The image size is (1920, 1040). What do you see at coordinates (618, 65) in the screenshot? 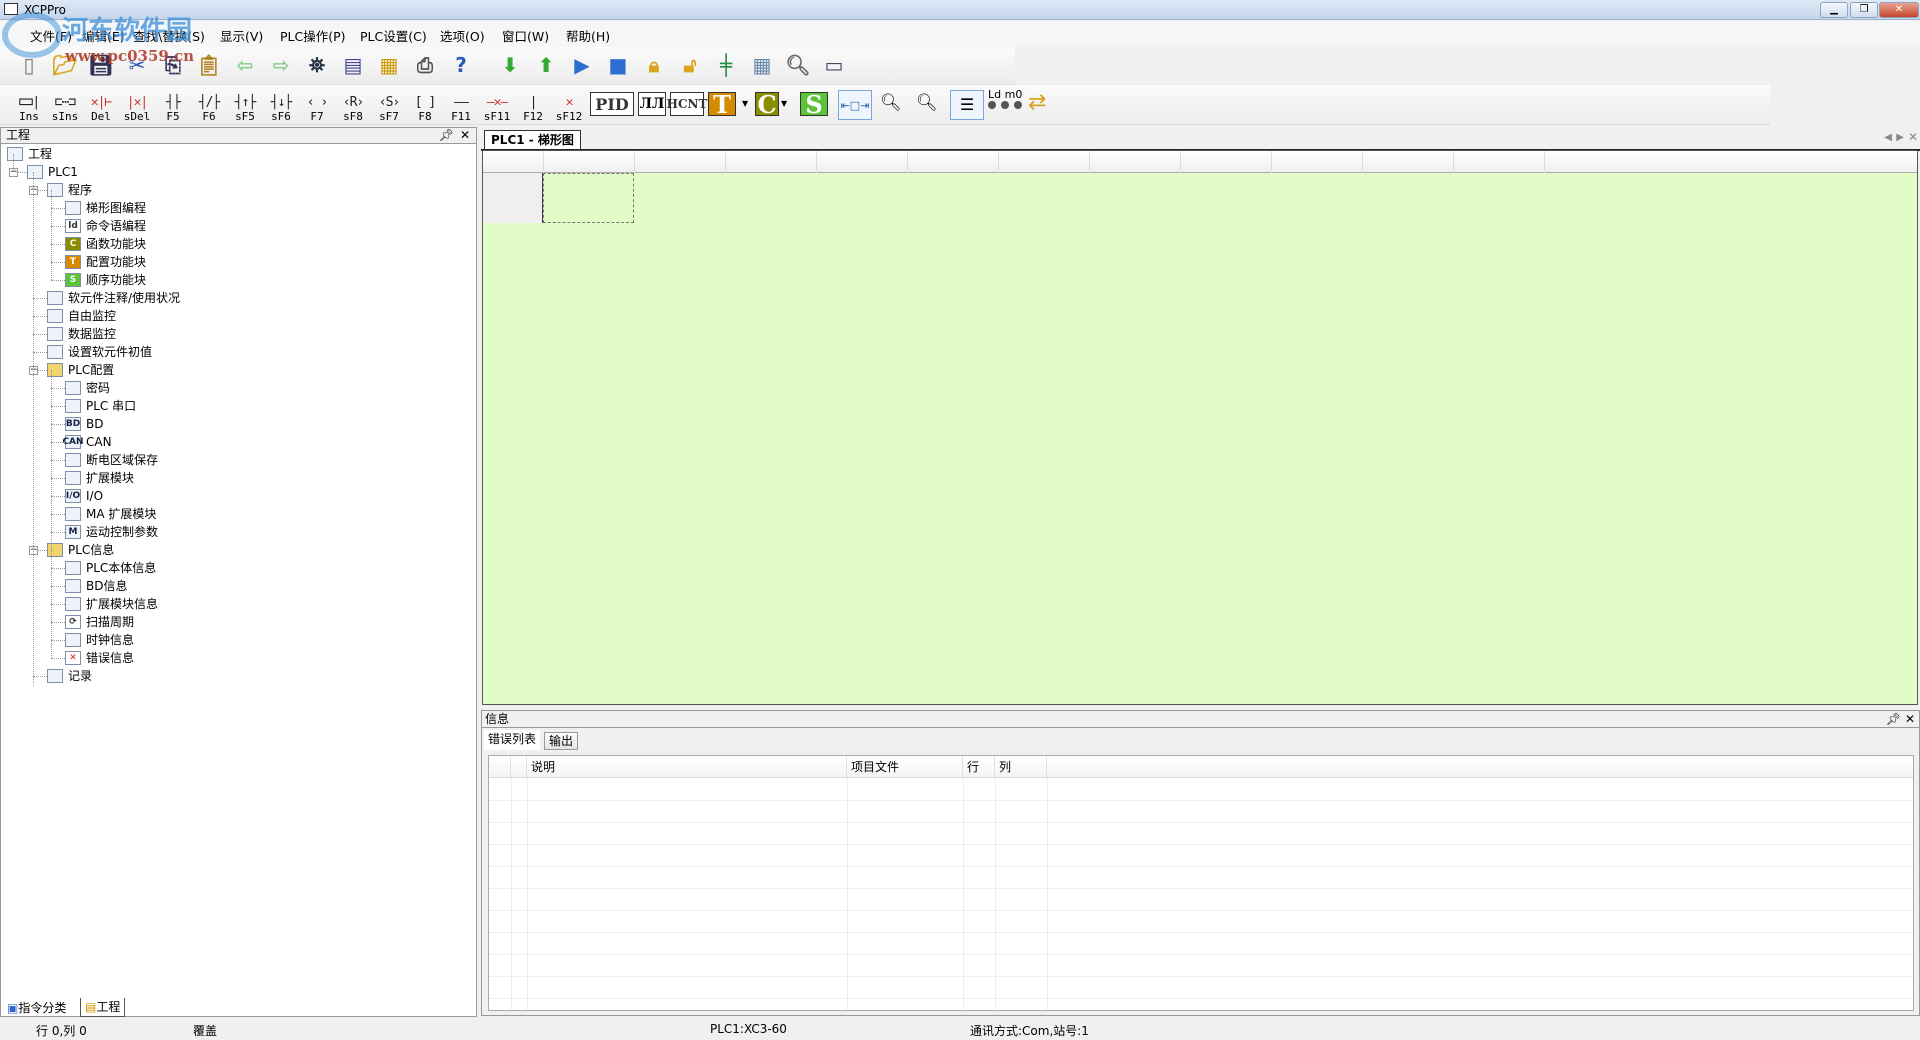
I see `stop-icon: ■` at bounding box center [618, 65].